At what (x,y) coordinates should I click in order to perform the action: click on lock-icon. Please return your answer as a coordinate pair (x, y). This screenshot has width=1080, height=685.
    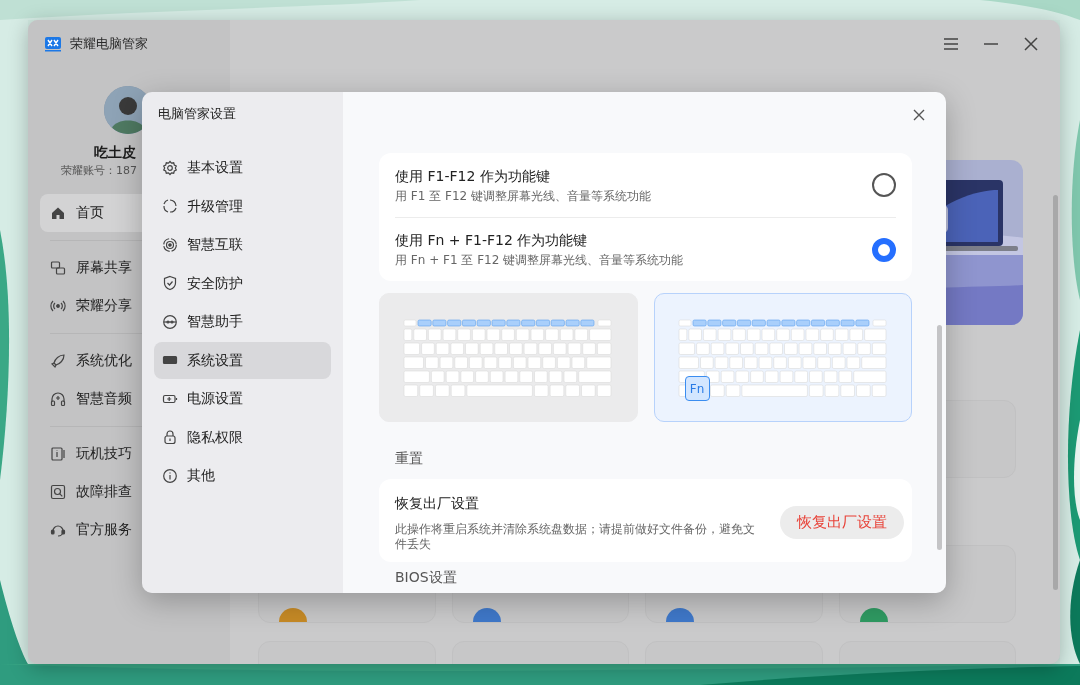
    Looking at the image, I should click on (170, 437).